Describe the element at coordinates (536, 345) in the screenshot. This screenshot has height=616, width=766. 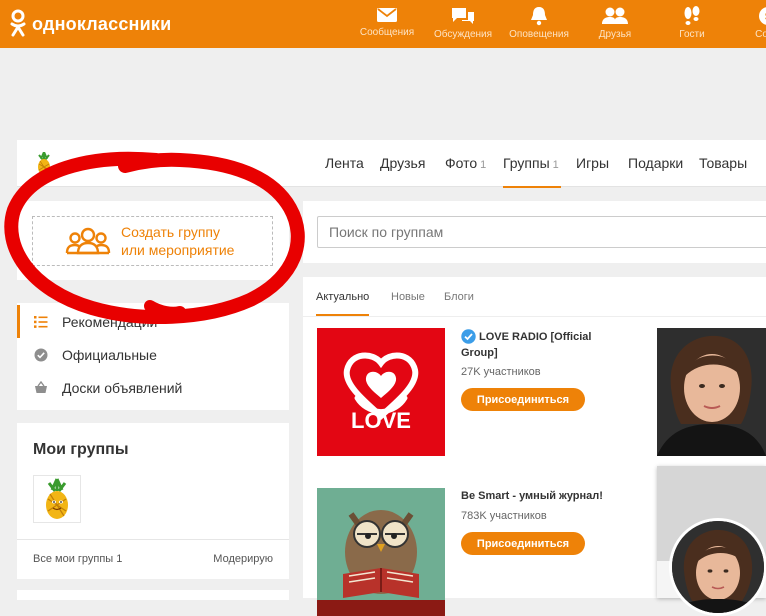
I see `group-title-love-radio: LOVE RADIO [Official Group]` at that location.